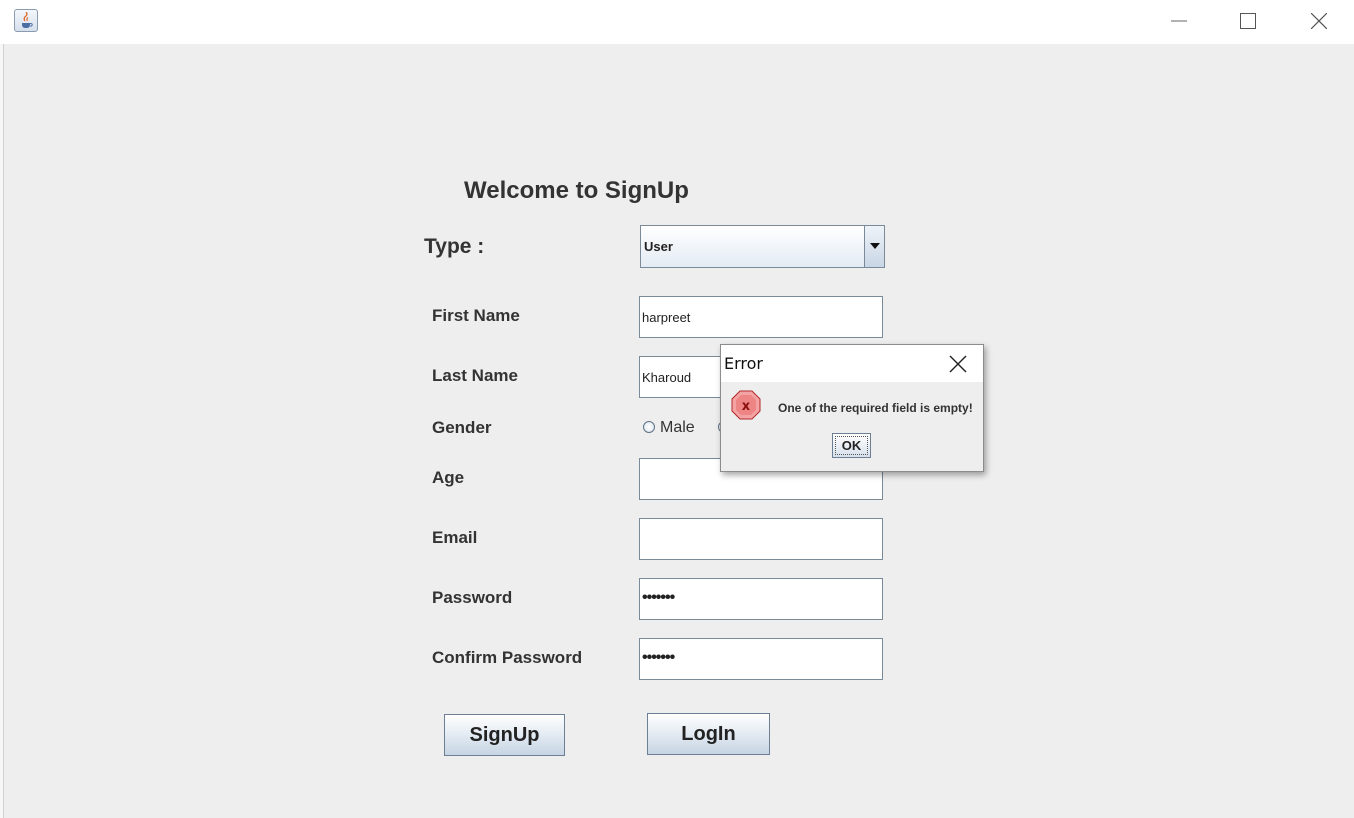  What do you see at coordinates (462, 427) in the screenshot?
I see `gender-label: Gender` at bounding box center [462, 427].